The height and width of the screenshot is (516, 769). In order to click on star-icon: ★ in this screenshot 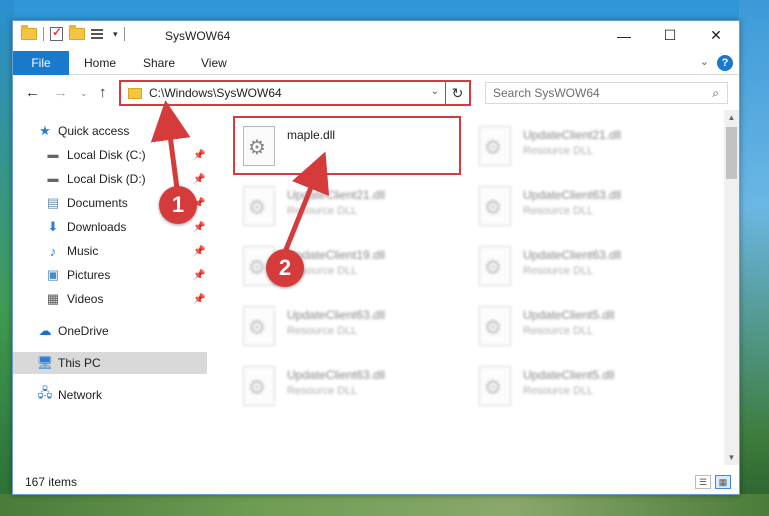, I will do `click(45, 130)`.